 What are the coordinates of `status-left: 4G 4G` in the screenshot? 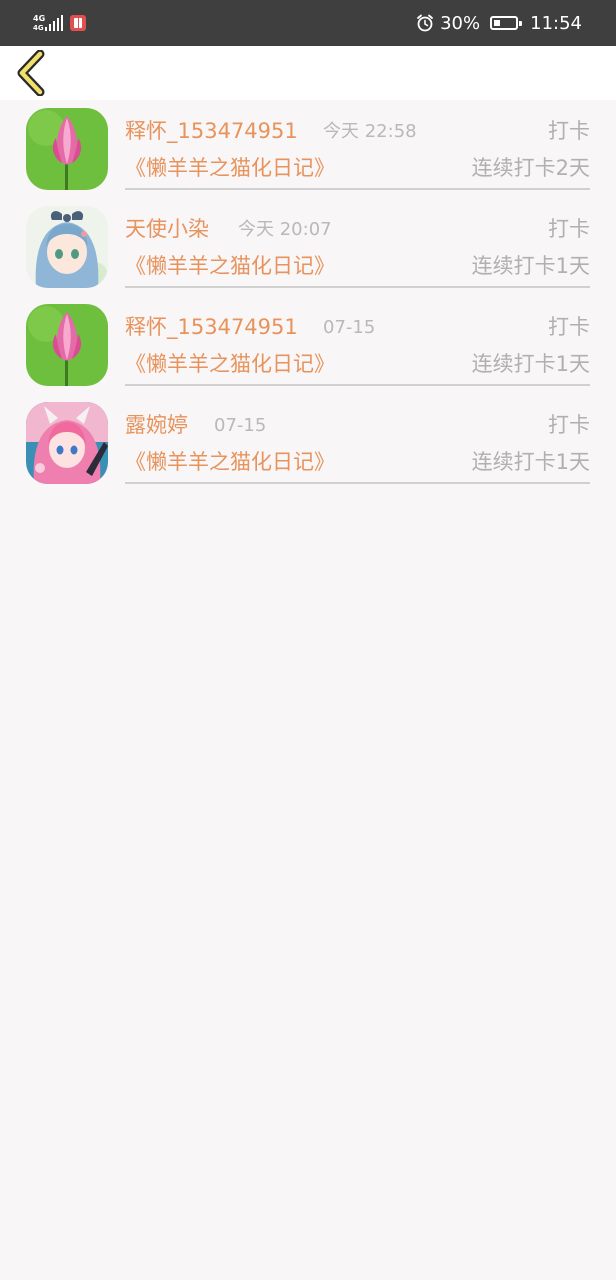 It's located at (59, 23).